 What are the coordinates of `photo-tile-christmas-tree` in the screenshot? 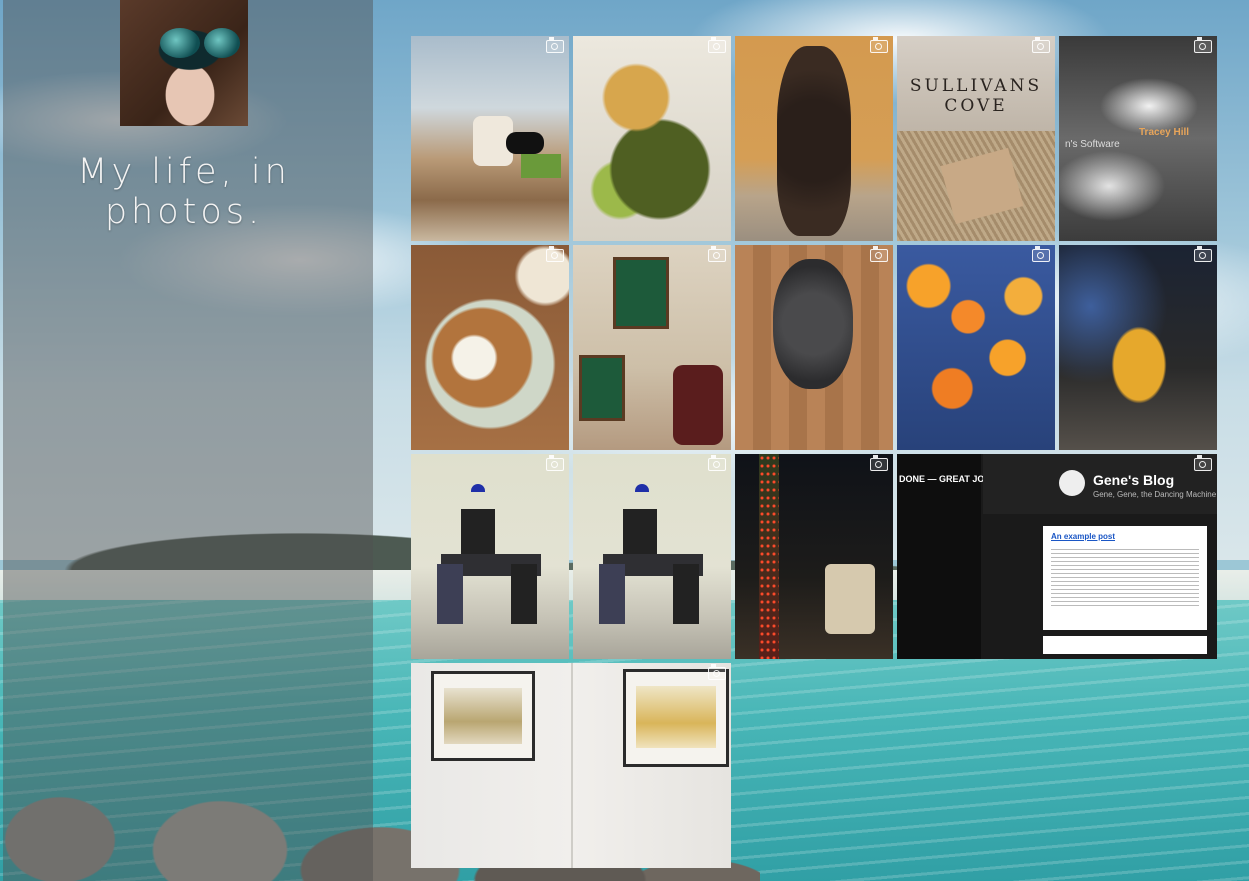 It's located at (814, 556).